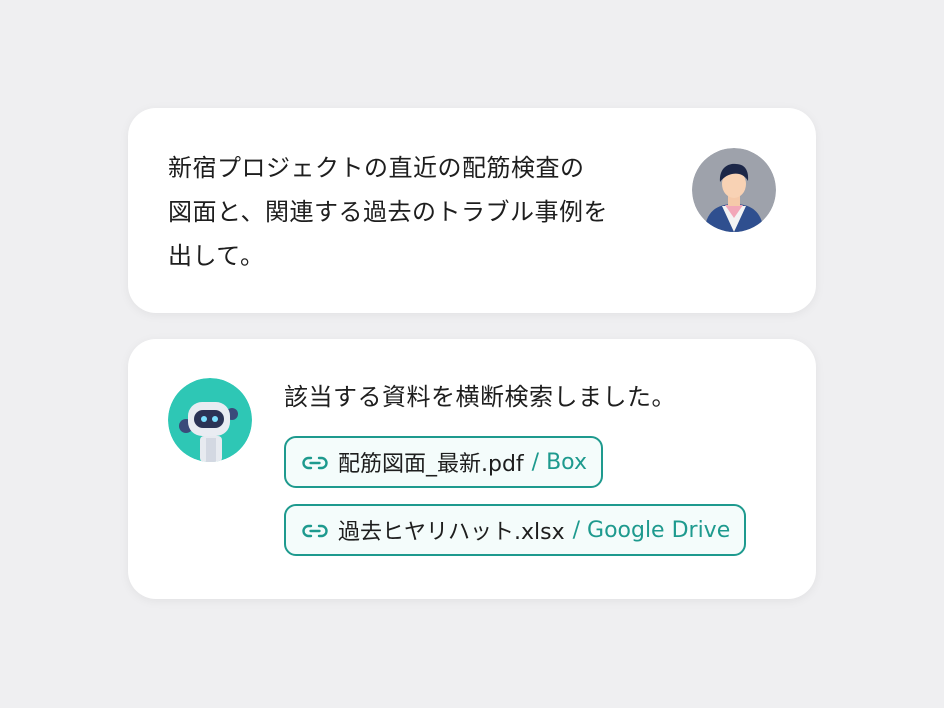 This screenshot has width=944, height=708. What do you see at coordinates (431, 464) in the screenshot?
I see `attachment-file-name: 配筋図面_最新.pdf` at bounding box center [431, 464].